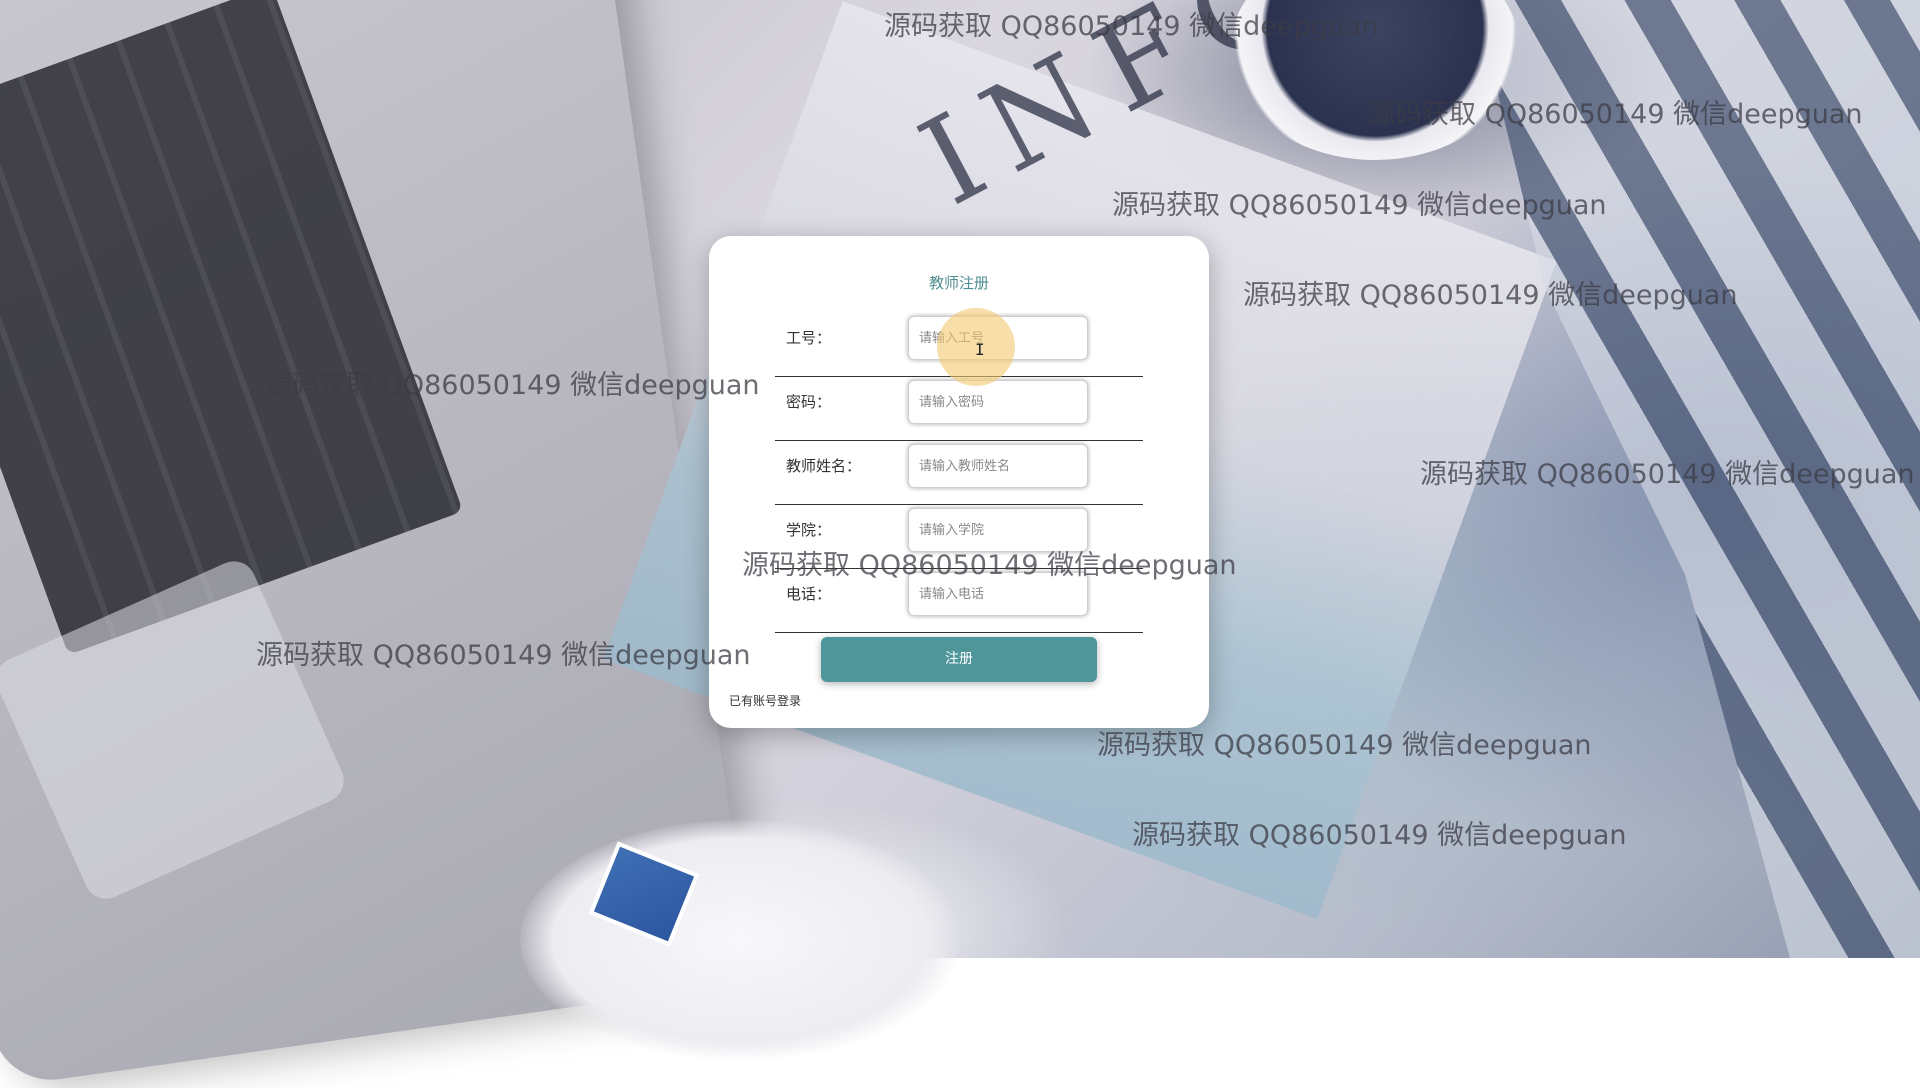 The width and height of the screenshot is (1920, 1088). I want to click on password-label: 密码：, so click(809, 402).